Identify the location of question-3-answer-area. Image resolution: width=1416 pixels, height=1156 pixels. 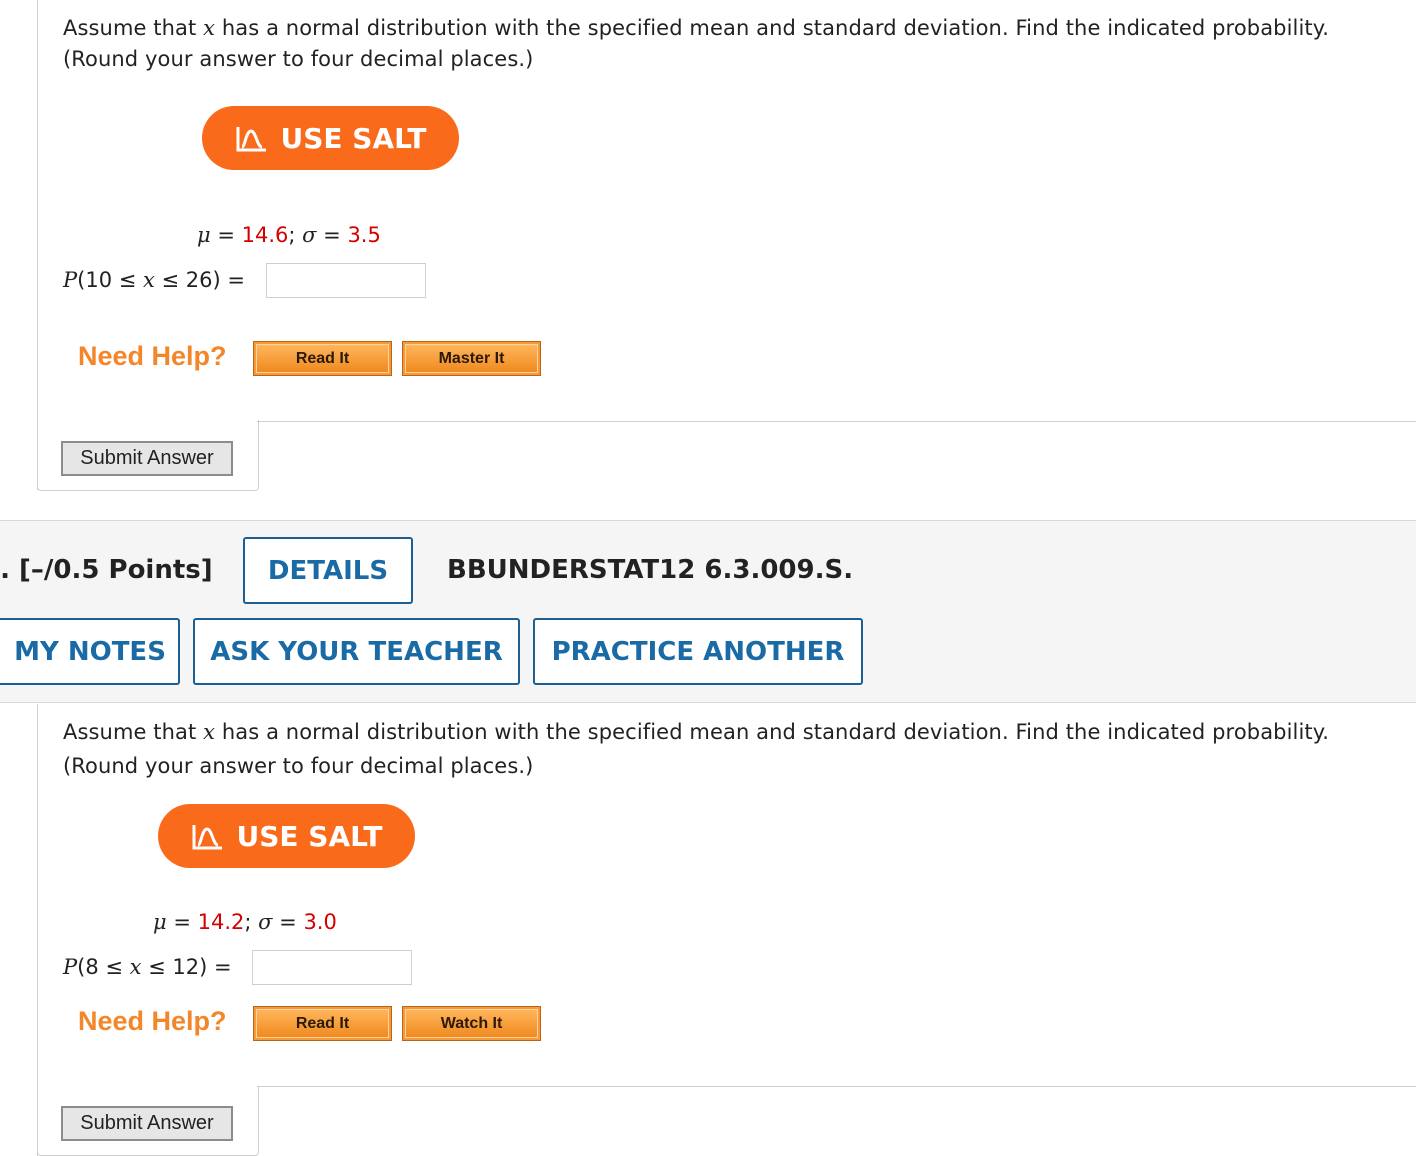
(836, 421).